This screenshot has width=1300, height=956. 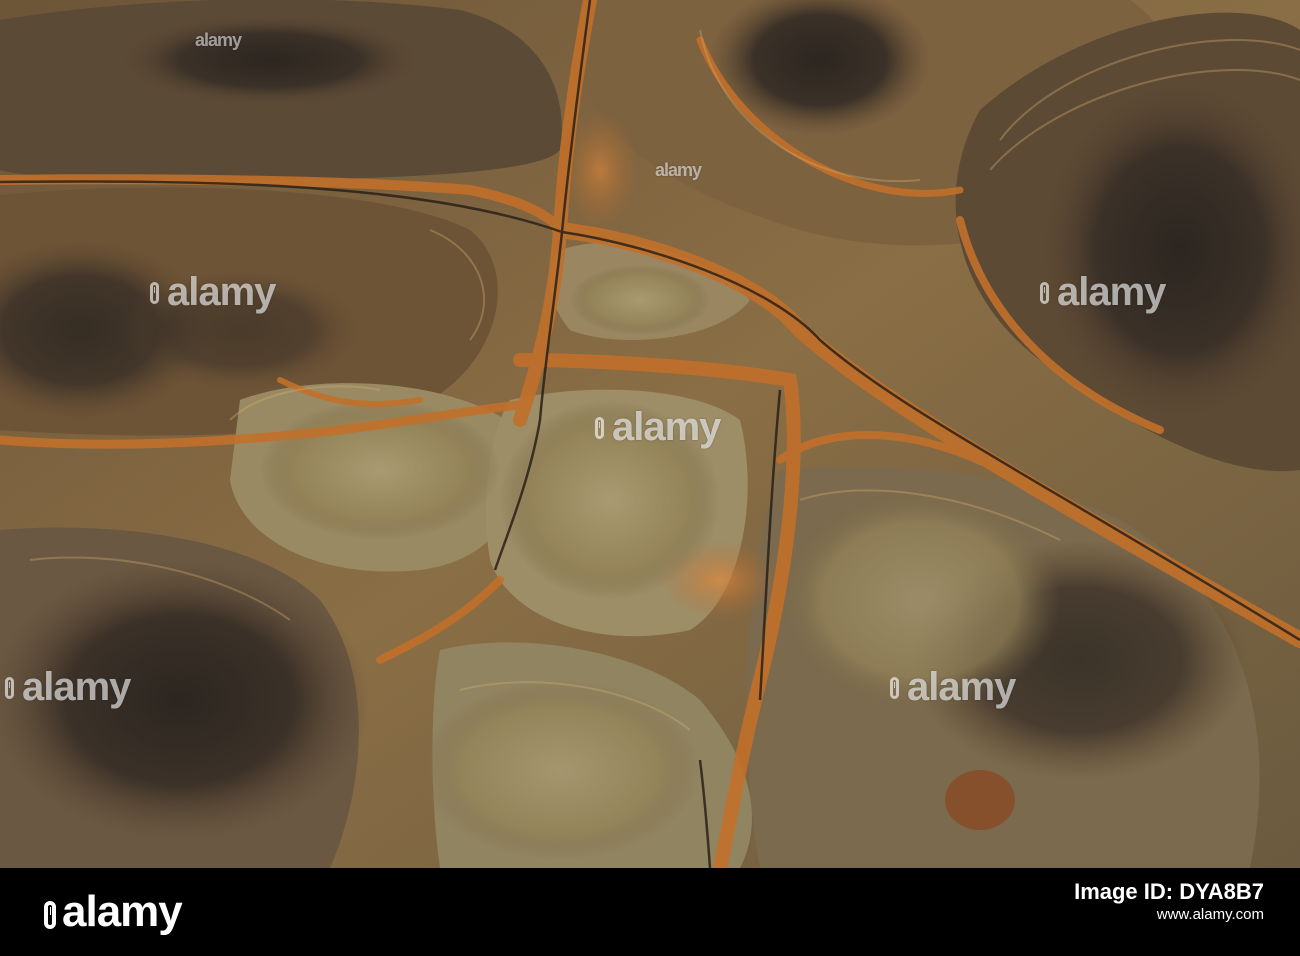 What do you see at coordinates (1169, 891) in the screenshot?
I see `image-id: Image ID: DYA8B7` at bounding box center [1169, 891].